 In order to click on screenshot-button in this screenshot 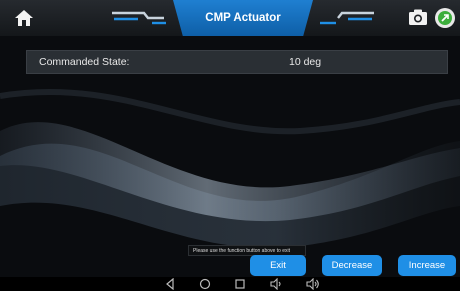, I will do `click(418, 19)`.